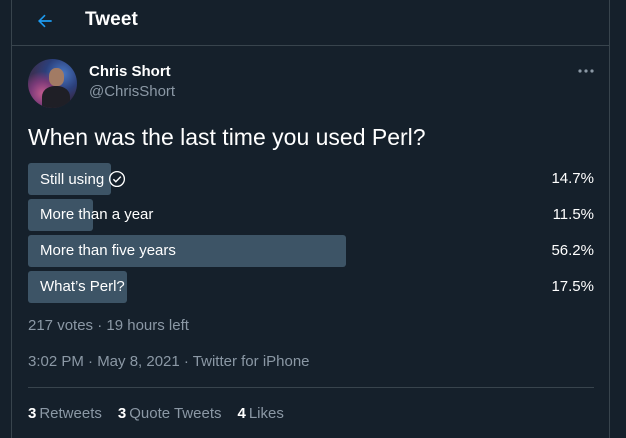  What do you see at coordinates (108, 325) in the screenshot?
I see `poll-summary: 217 votes · 19 hours left` at bounding box center [108, 325].